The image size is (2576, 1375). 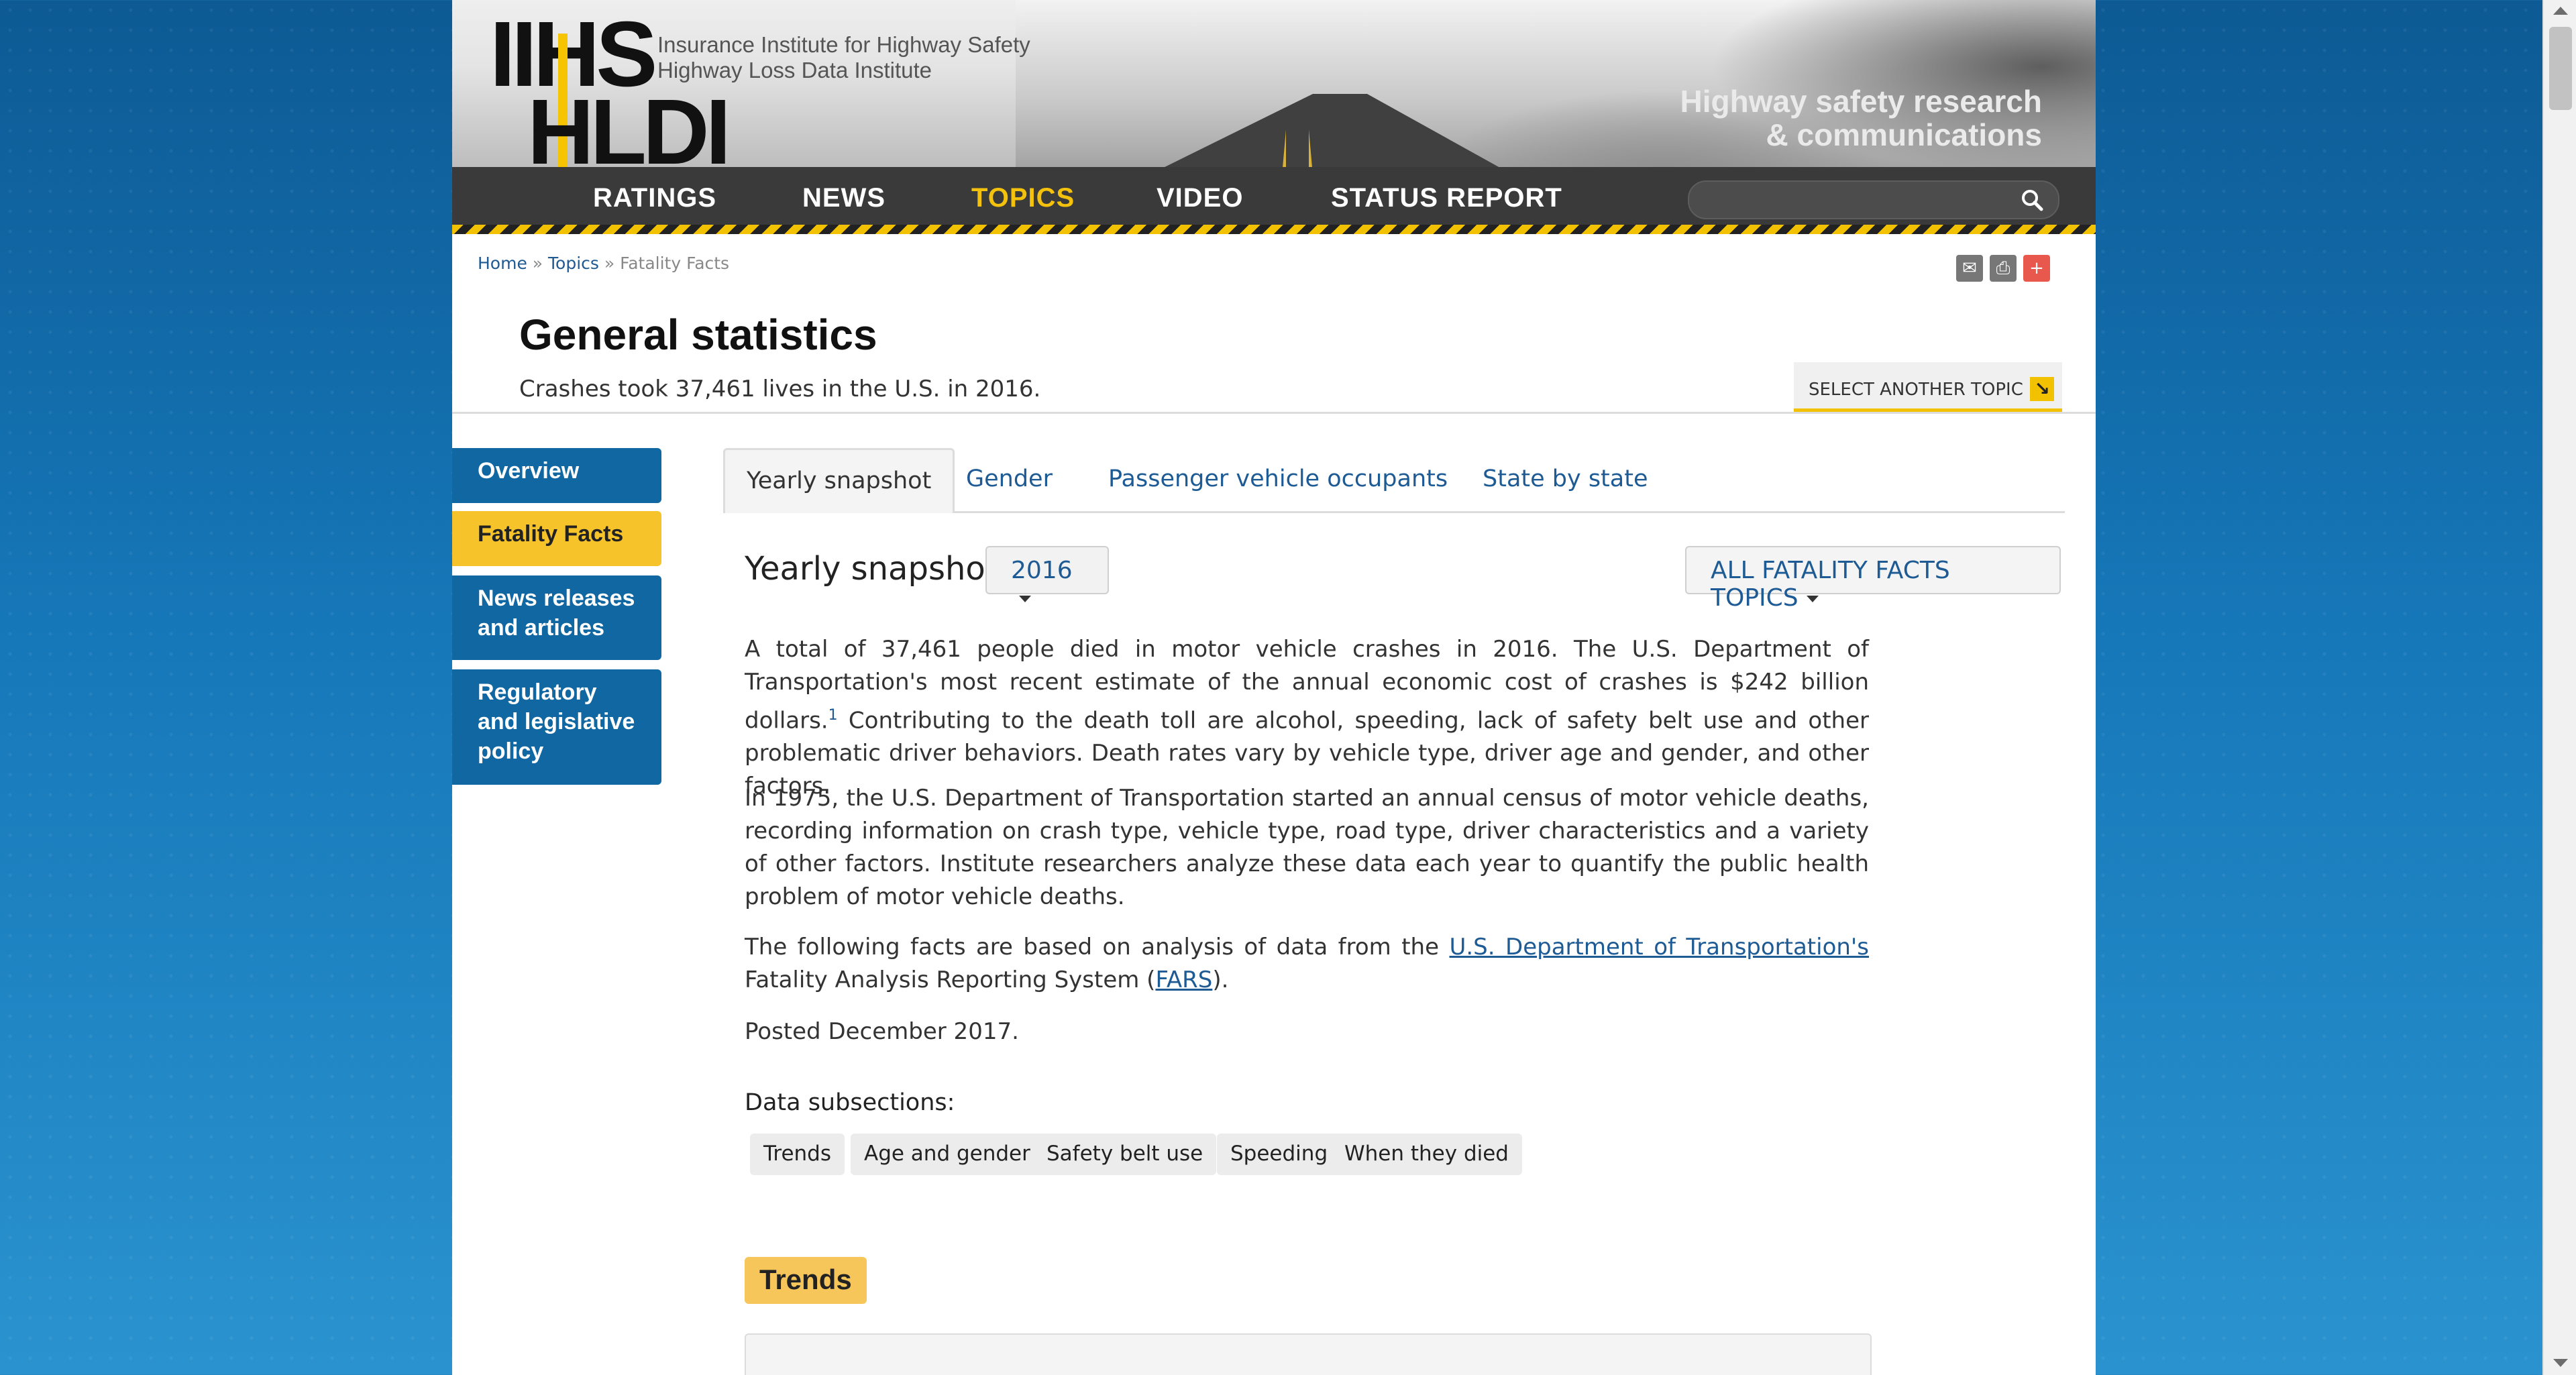 I want to click on subsection-when-they-died: When they died, so click(x=1426, y=1154).